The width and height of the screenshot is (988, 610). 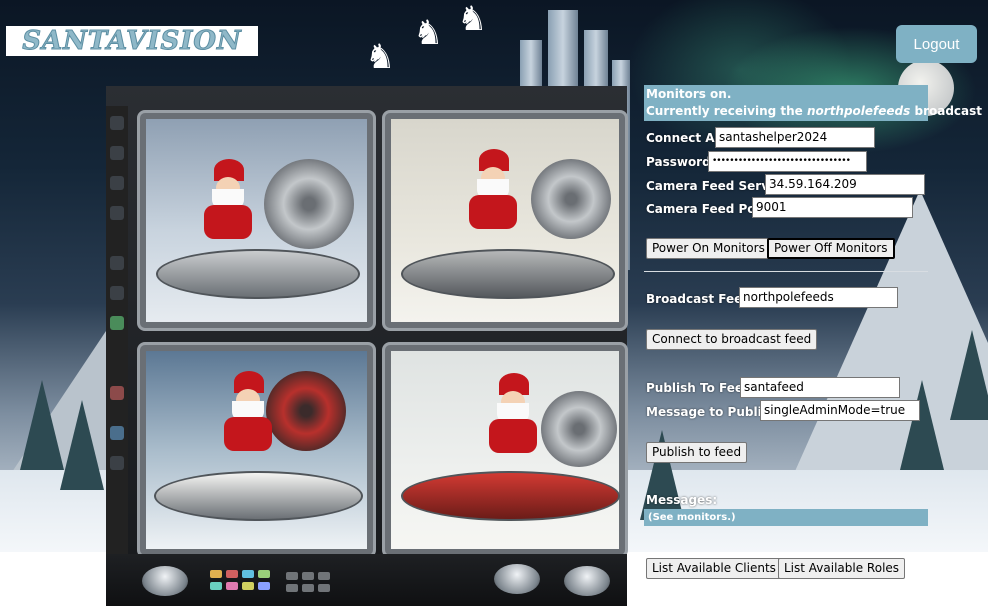 I want to click on publish-feed-input: santafeed, so click(x=820, y=387).